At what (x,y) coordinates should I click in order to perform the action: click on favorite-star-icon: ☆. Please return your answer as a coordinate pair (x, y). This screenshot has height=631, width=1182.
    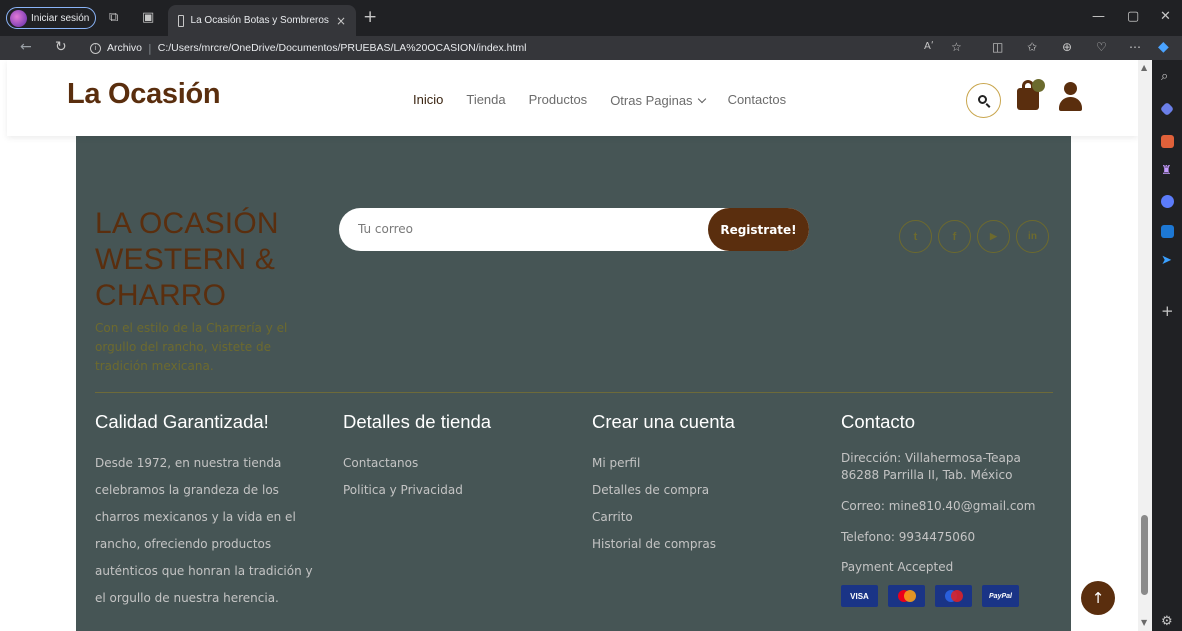
    Looking at the image, I should click on (956, 47).